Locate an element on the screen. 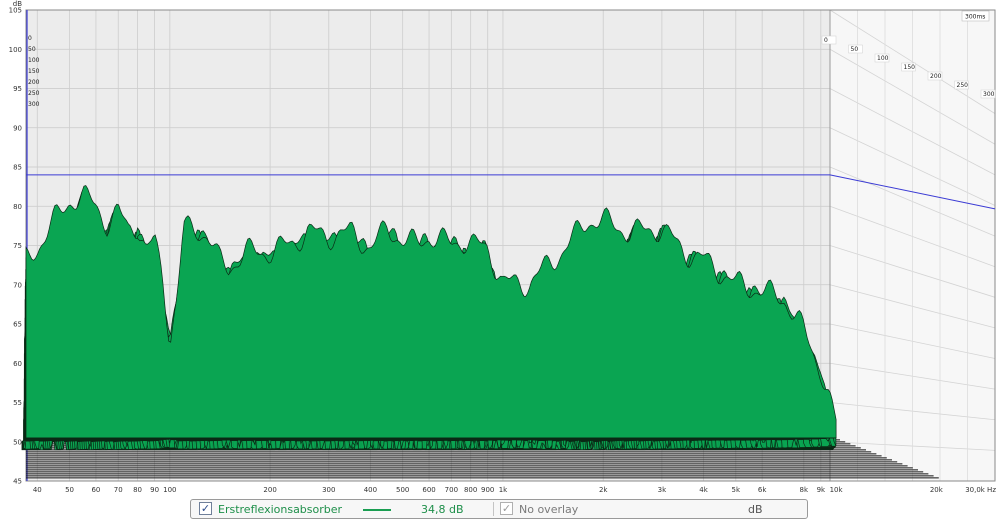  y-tick-label: 100 is located at coordinates (15, 50).